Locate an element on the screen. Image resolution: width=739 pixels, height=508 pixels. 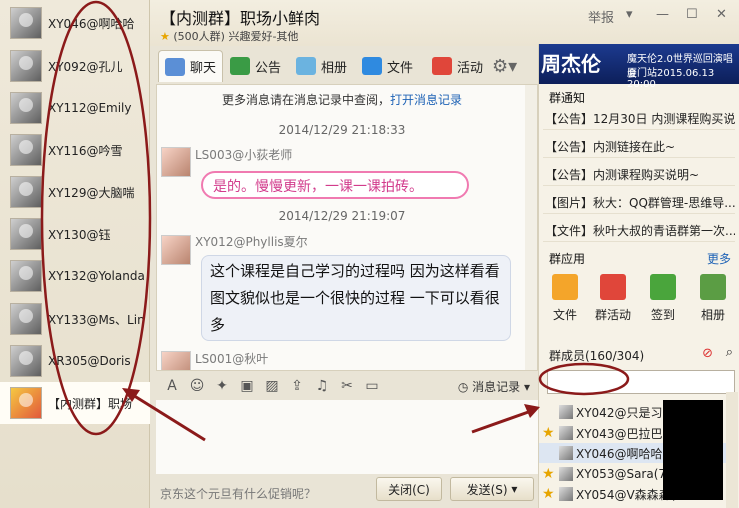
contact-item: XY133@Ms、Lin is located at coordinates (75, 319).